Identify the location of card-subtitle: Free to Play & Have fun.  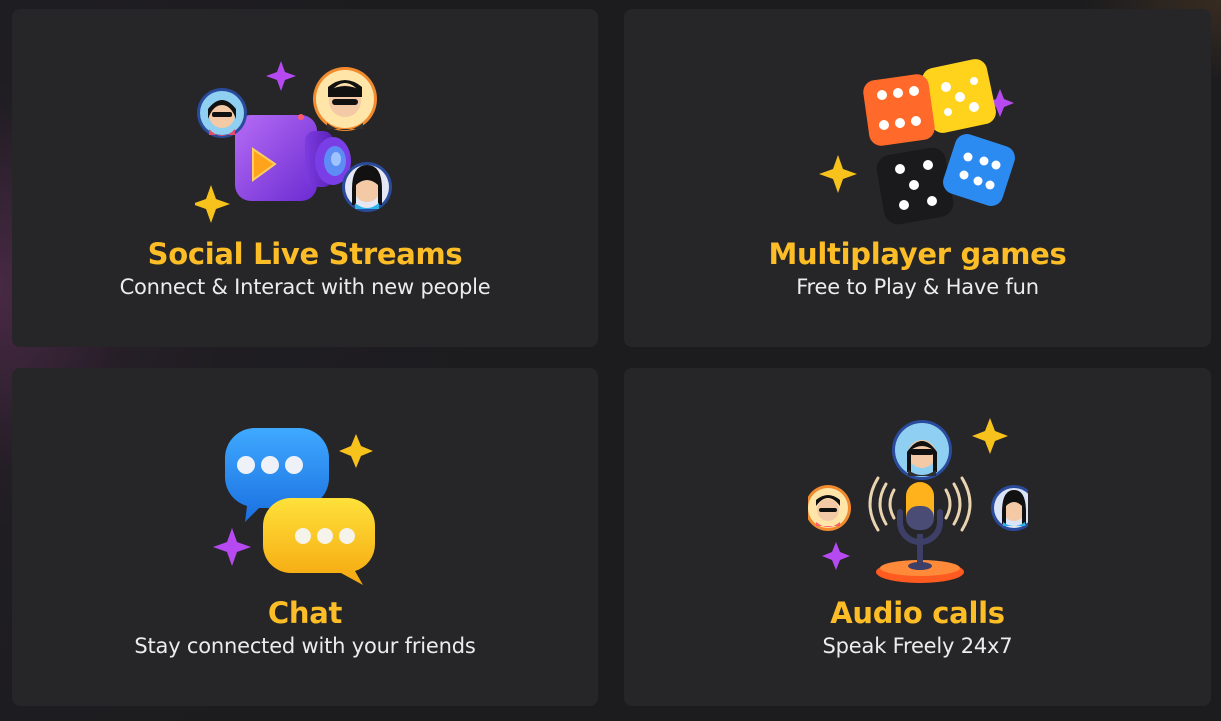
(917, 287).